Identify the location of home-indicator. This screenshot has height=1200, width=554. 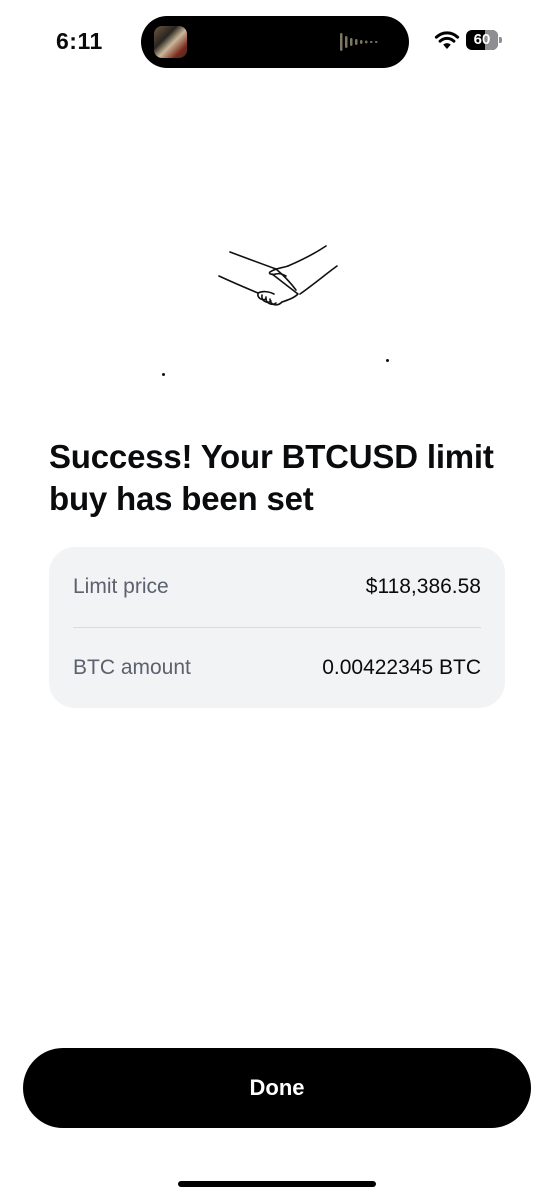
(277, 1184).